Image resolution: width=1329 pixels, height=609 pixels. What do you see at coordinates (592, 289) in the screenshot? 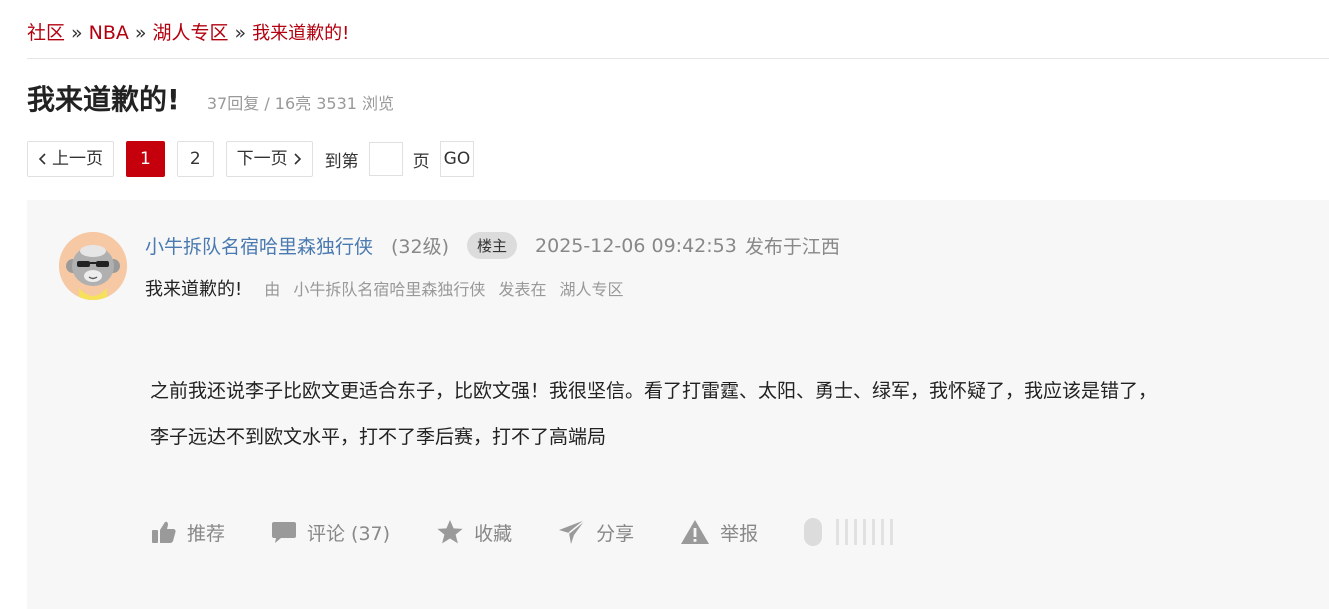
I see `board-link: 湖人专区` at bounding box center [592, 289].